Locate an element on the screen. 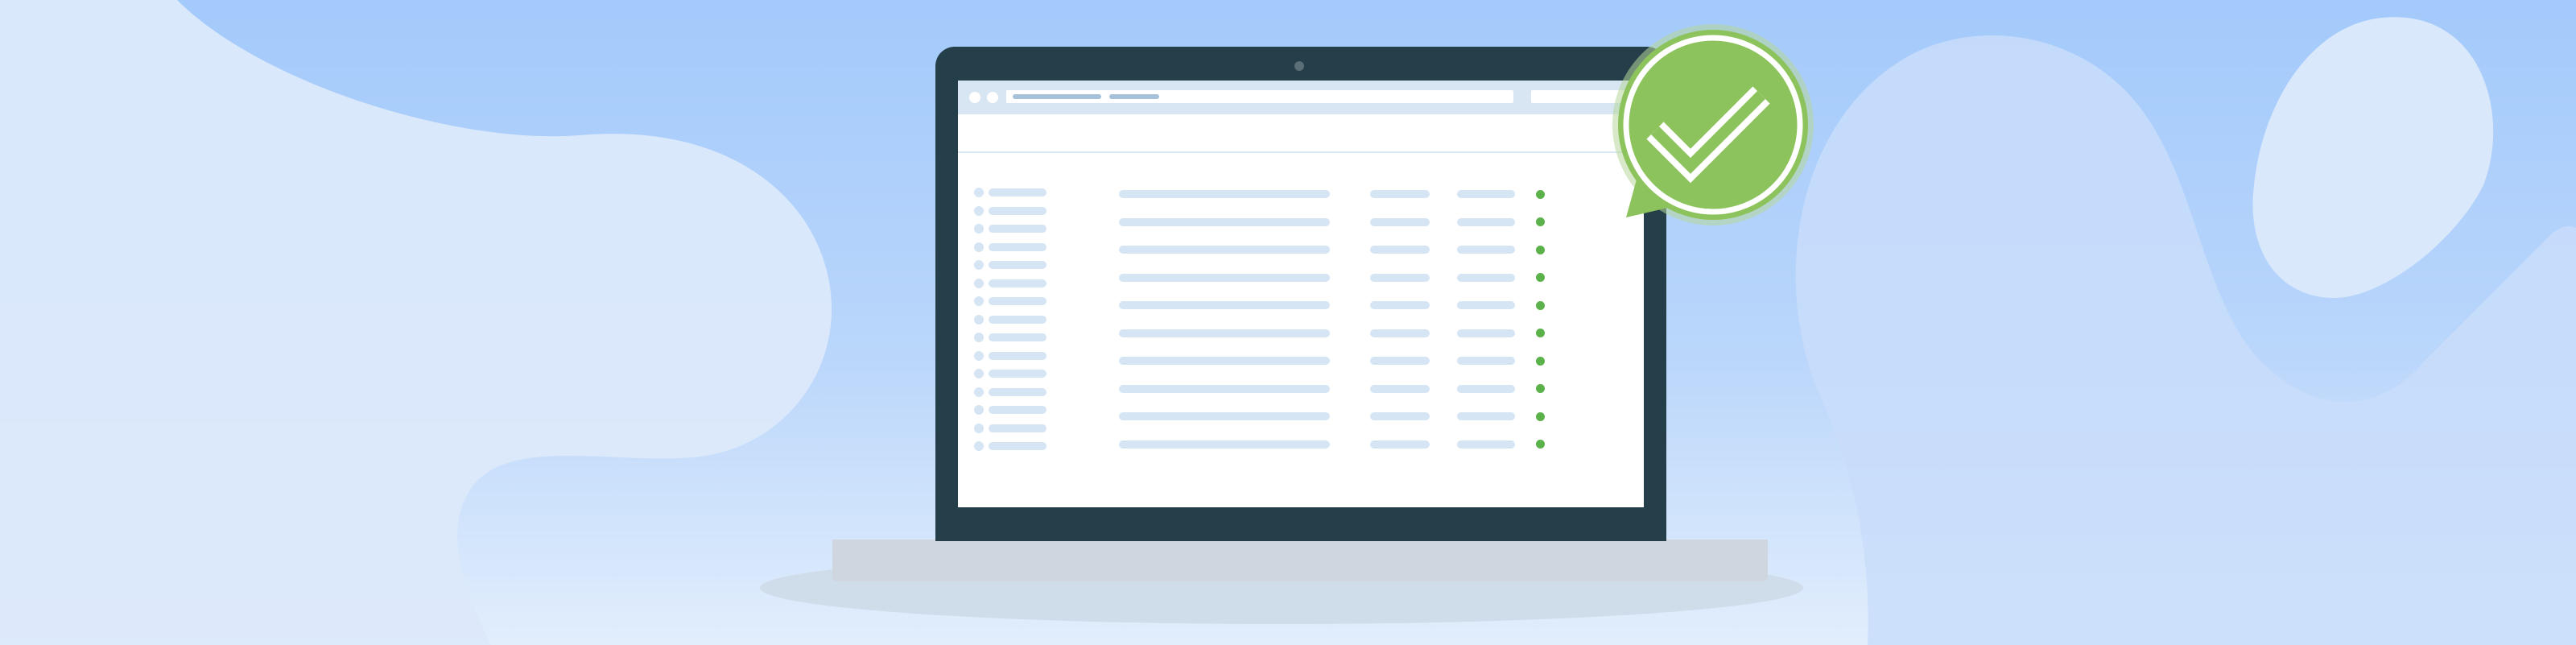 This screenshot has width=2576, height=645. address-bar is located at coordinates (1259, 96).